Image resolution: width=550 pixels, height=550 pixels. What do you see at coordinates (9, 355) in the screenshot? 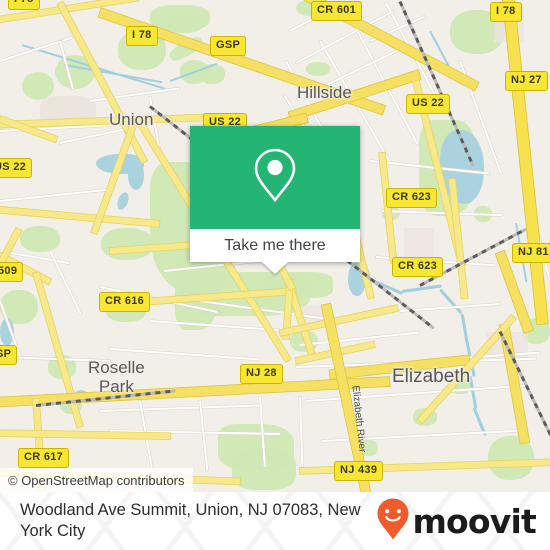
I see `route-shield-gsp-sw: SP` at bounding box center [9, 355].